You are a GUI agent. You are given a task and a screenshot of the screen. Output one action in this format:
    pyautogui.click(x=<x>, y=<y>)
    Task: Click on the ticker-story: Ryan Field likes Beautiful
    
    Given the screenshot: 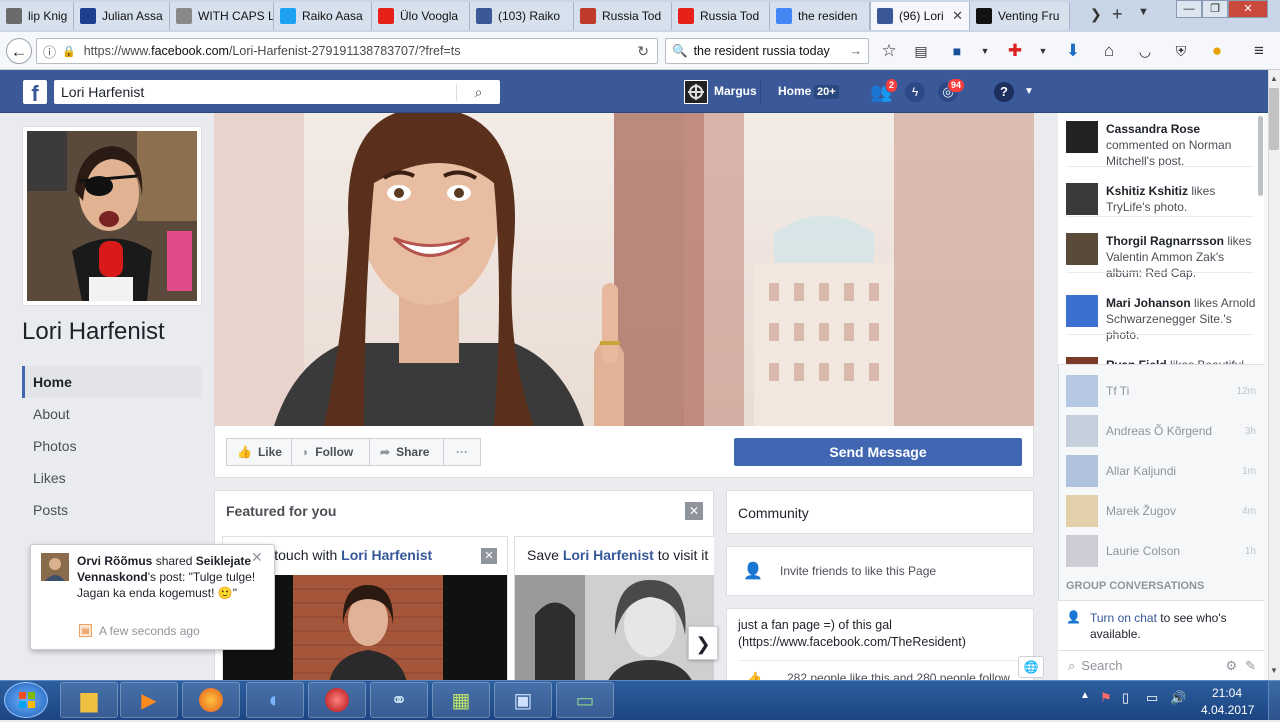 What is the action you would take?
    pyautogui.click(x=1182, y=360)
    